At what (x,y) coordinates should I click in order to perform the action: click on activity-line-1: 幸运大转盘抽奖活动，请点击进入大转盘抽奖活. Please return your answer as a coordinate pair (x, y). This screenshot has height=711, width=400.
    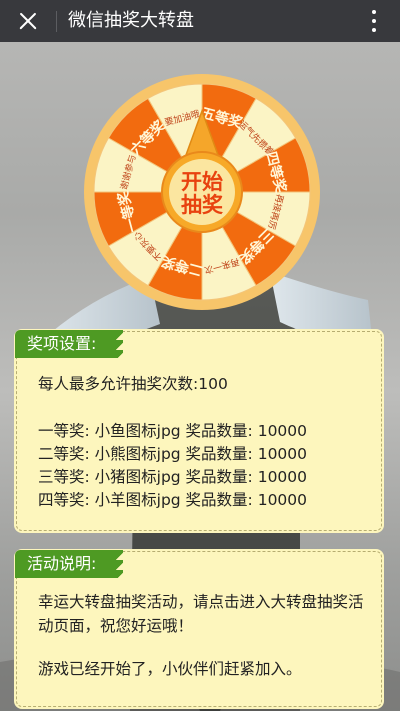
    Looking at the image, I should click on (201, 602).